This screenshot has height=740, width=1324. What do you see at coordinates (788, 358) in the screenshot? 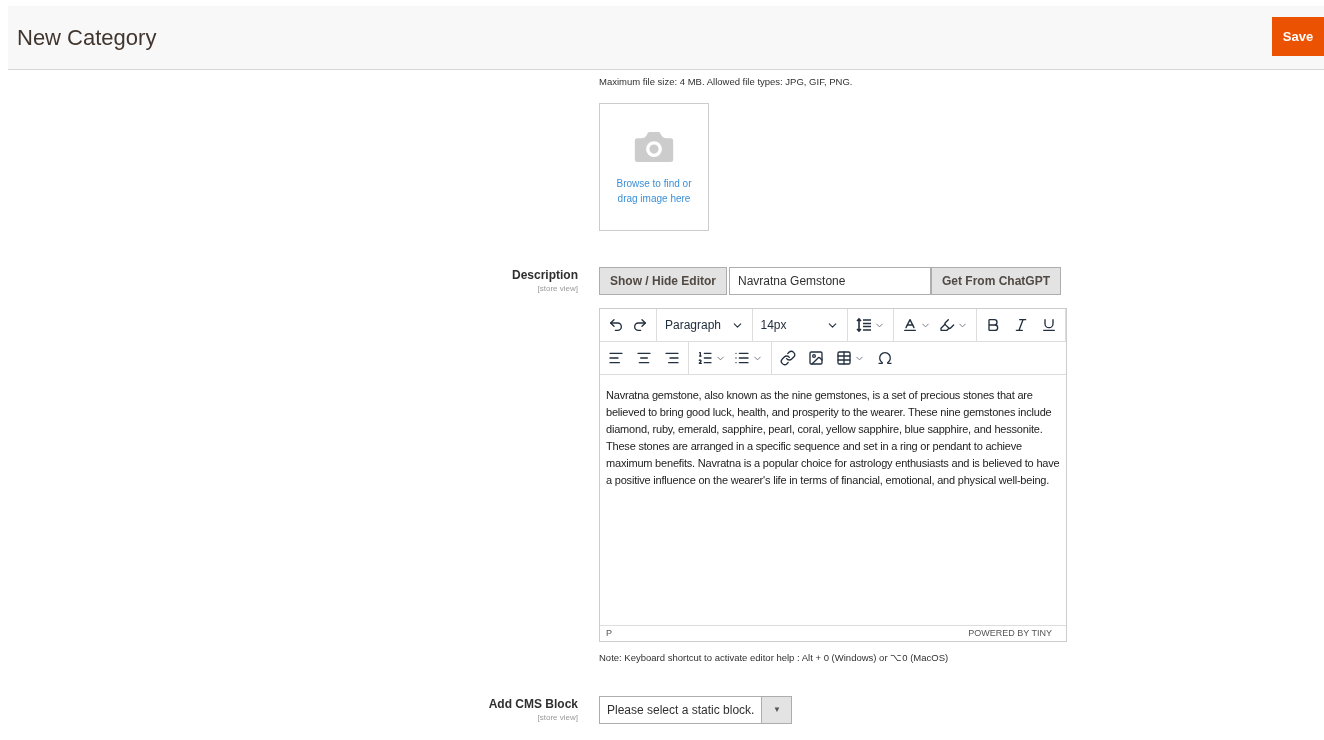
I see `link-icon` at bounding box center [788, 358].